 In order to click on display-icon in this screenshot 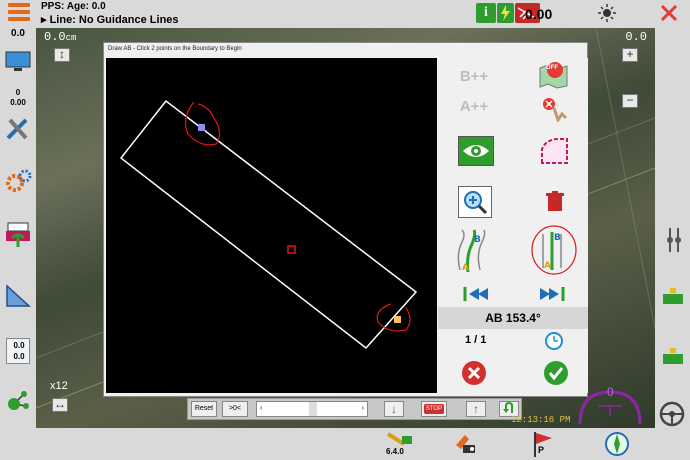, I will do `click(18, 63)`.